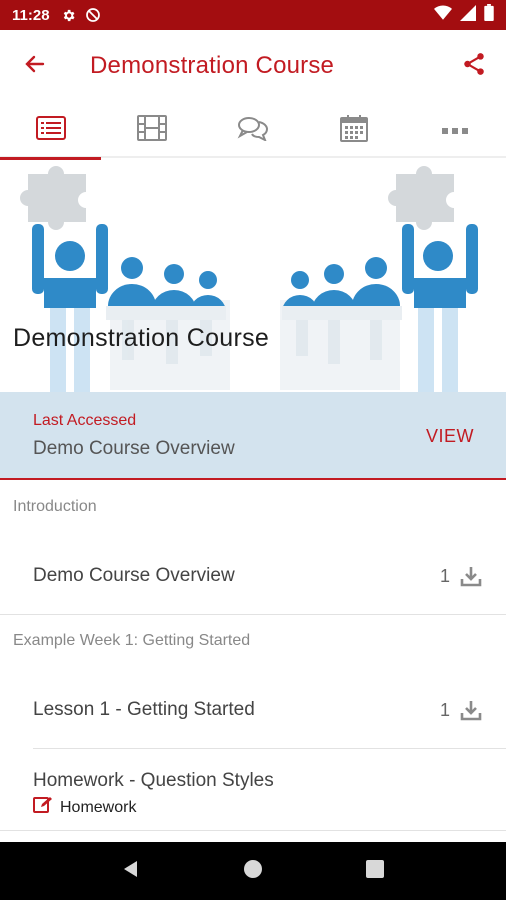  I want to click on tab-outline, so click(51, 131).